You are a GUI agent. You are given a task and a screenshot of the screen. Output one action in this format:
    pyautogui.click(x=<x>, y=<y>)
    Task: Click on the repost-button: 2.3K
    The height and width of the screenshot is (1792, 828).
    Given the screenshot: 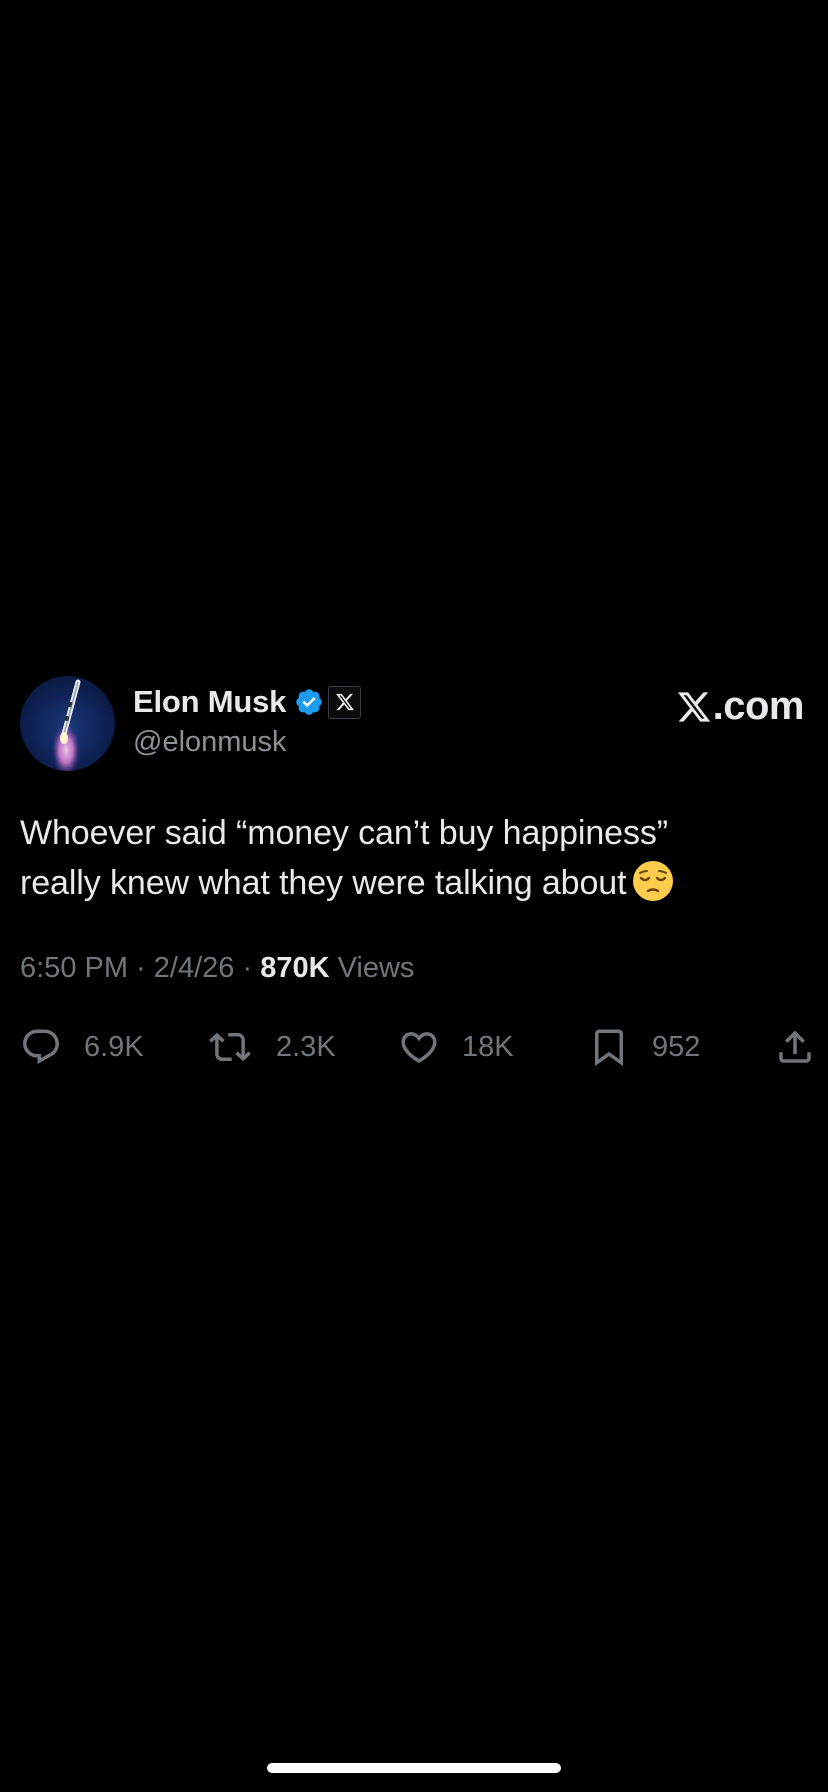 What is the action you would take?
    pyautogui.click(x=271, y=1047)
    